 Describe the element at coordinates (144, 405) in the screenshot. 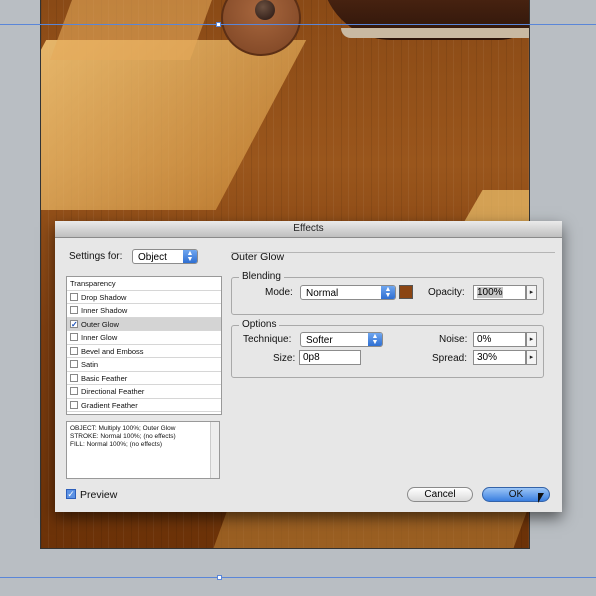

I see `list-item-gradient-feather: Gradient Feather` at that location.